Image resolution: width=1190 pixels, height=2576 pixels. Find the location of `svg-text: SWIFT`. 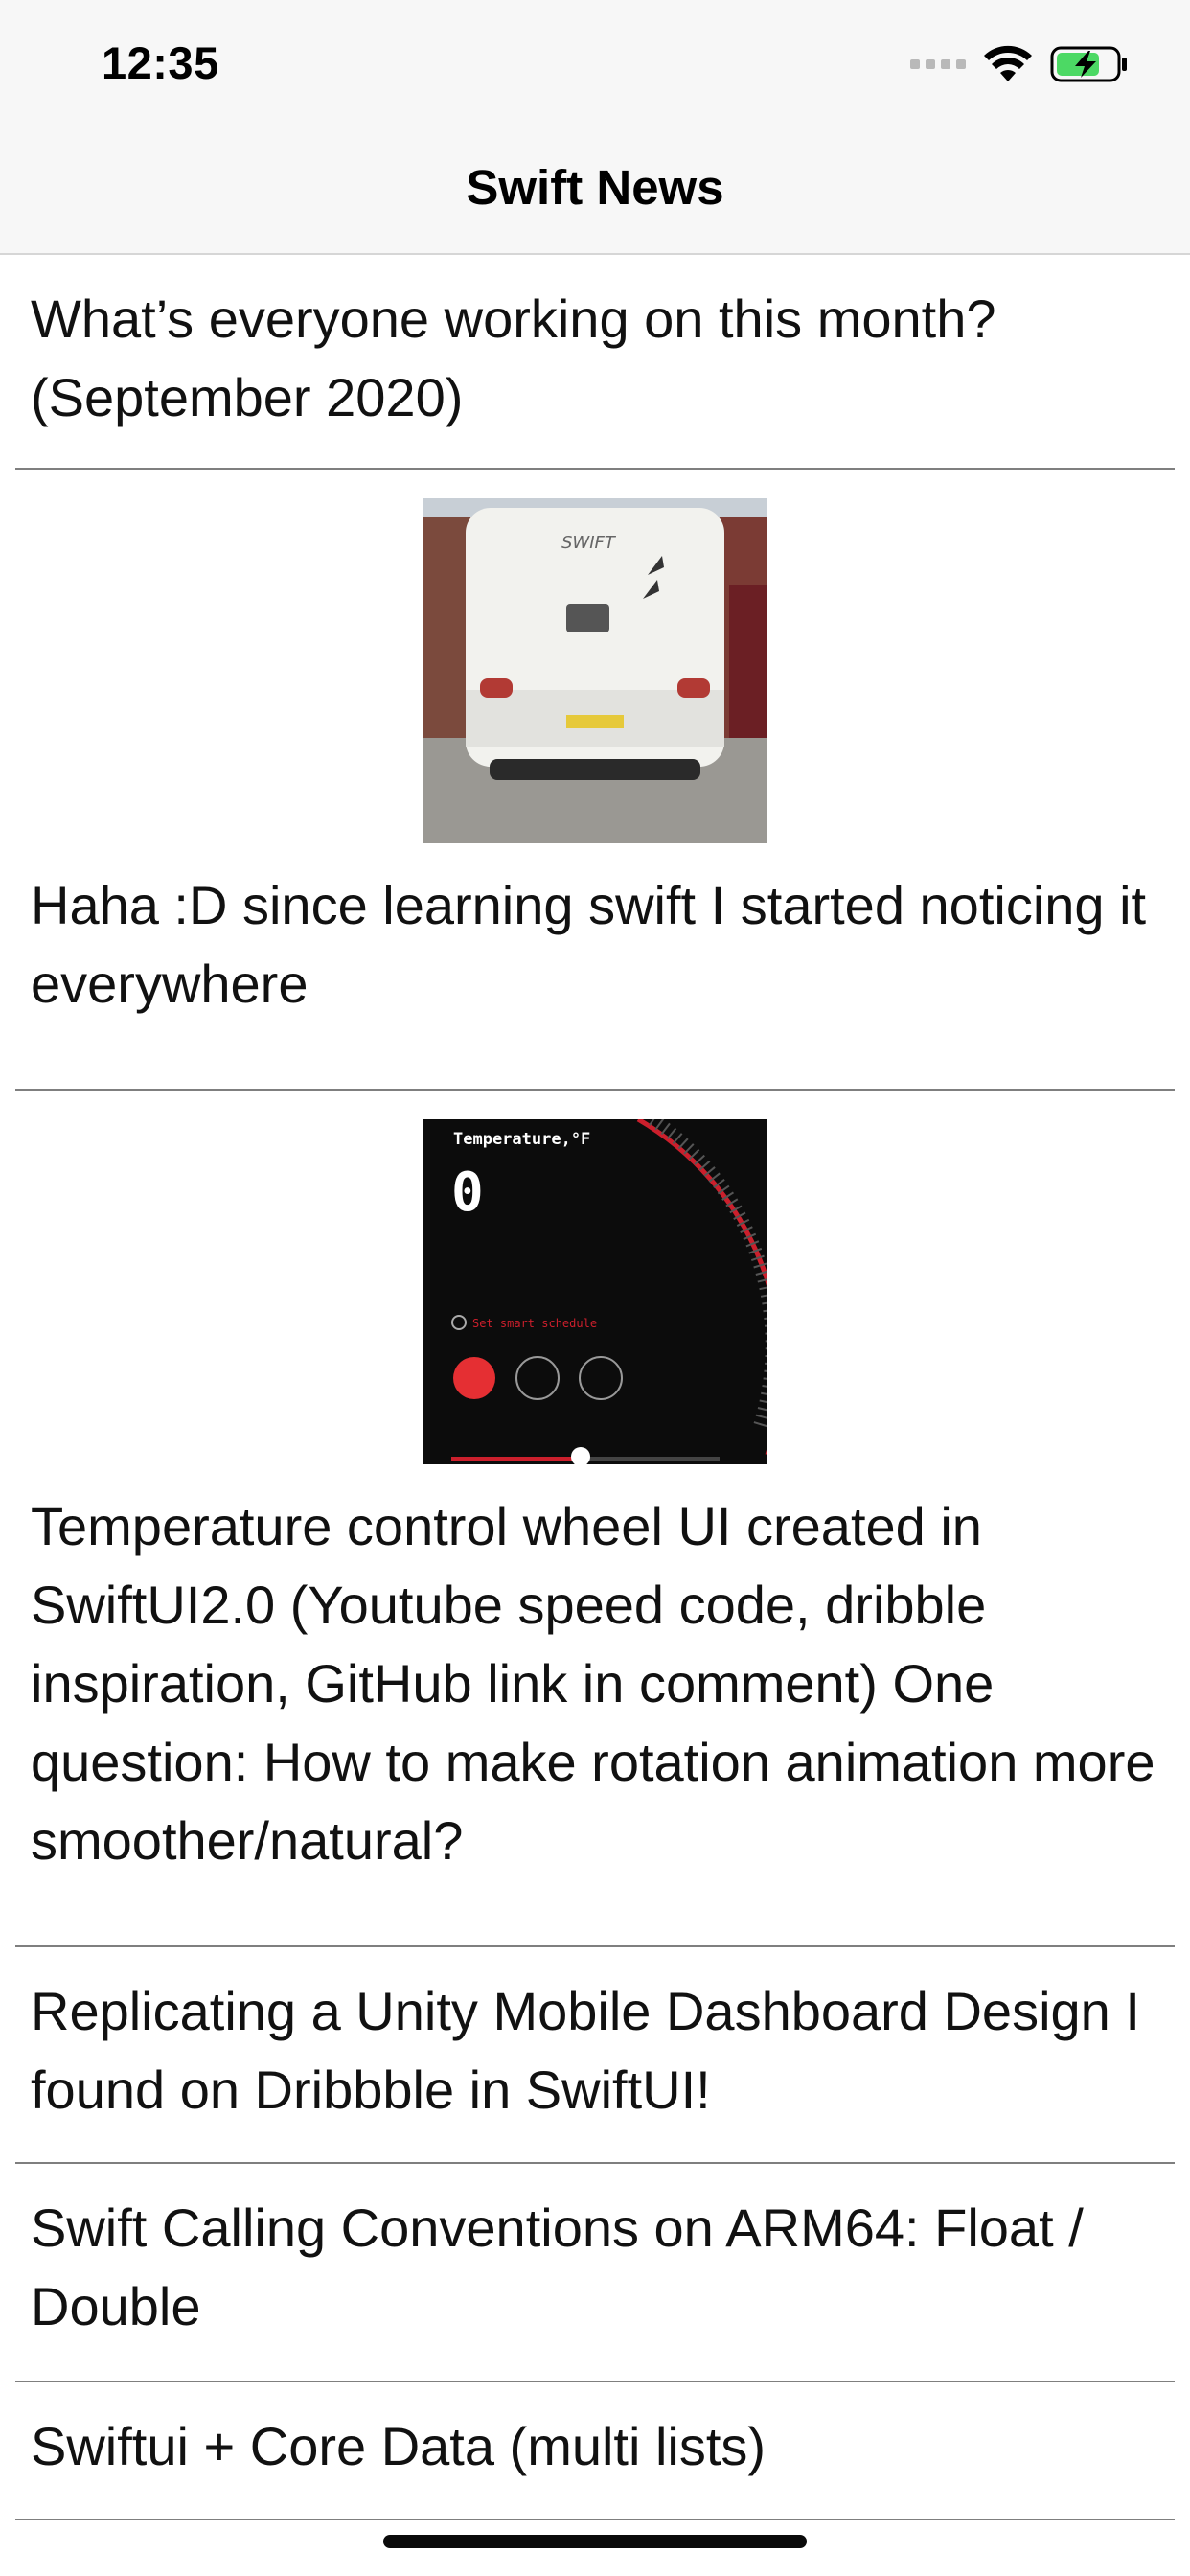

svg-text: SWIFT is located at coordinates (589, 543).